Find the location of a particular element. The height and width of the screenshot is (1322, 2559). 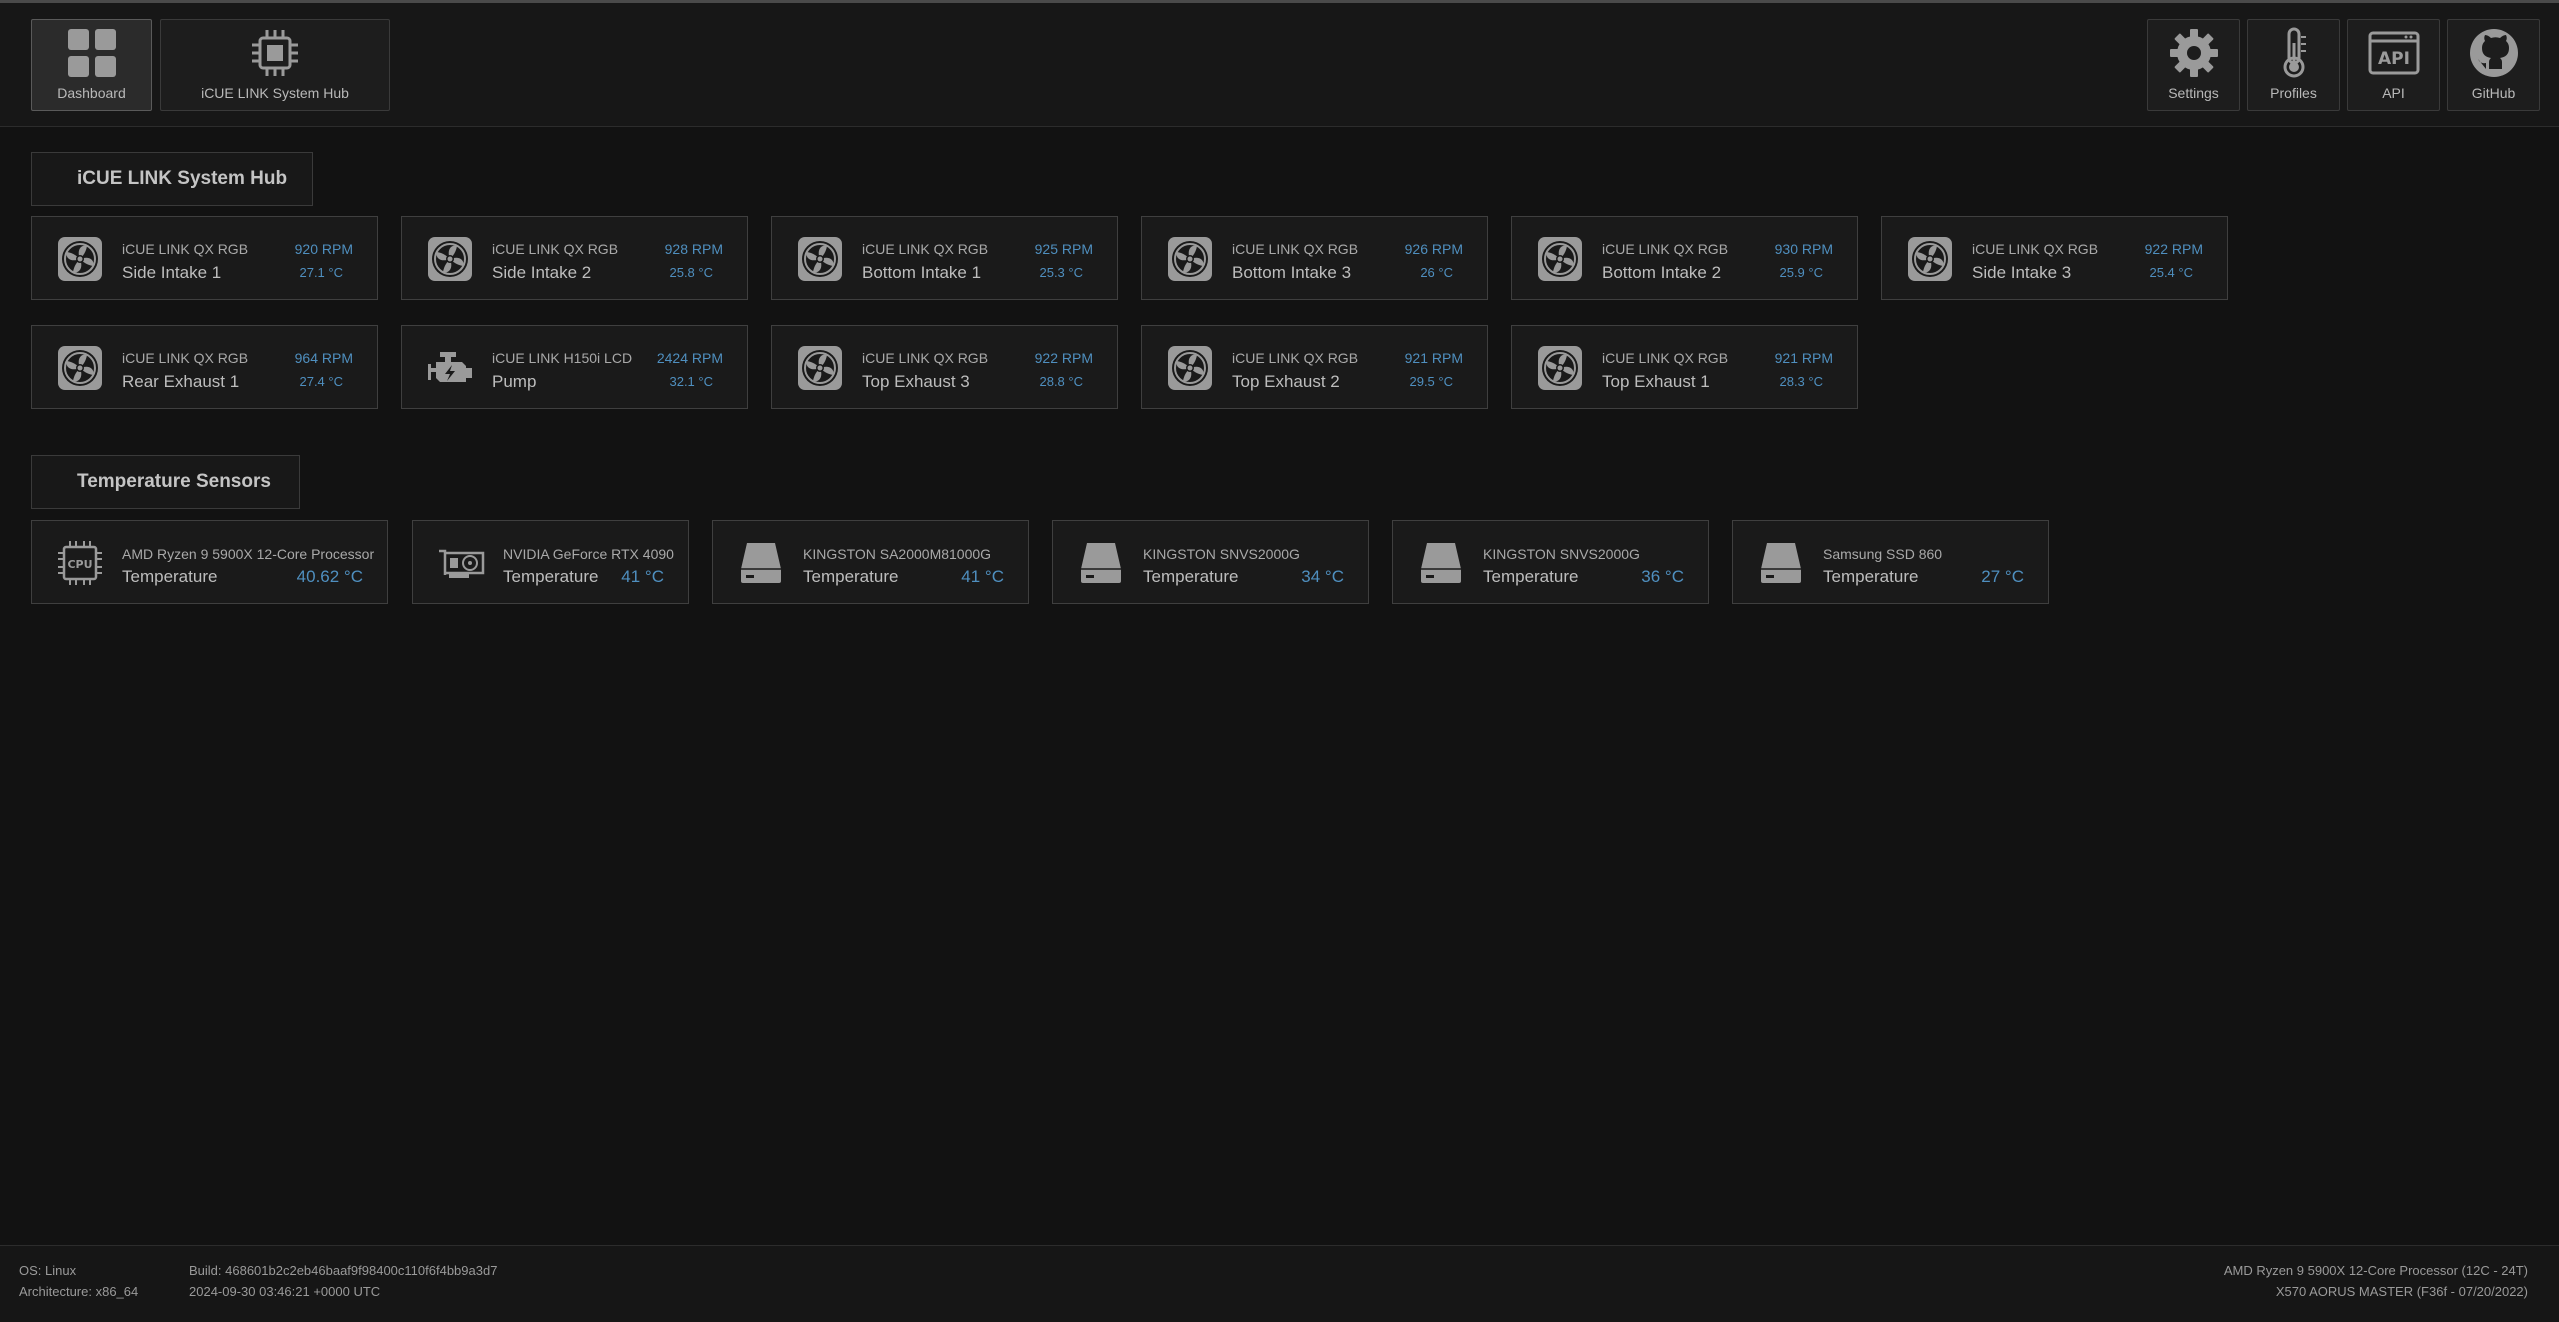

footer-build-time: 2024-09-30 03:46:21 +0000 UTC is located at coordinates (285, 1291).